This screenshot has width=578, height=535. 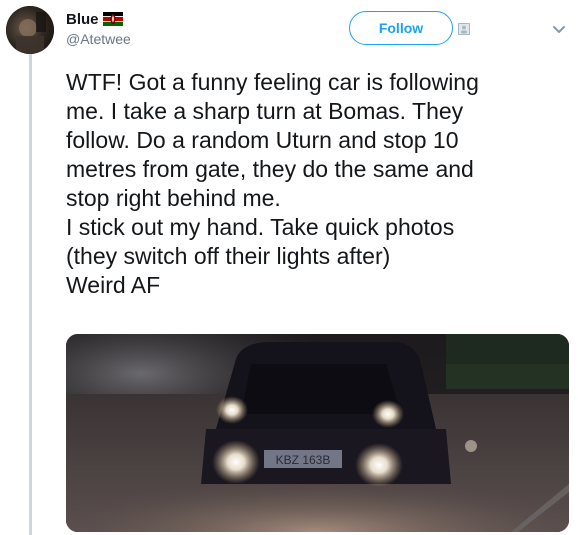 What do you see at coordinates (173, 198) in the screenshot?
I see `tweet-text-line: stop right behind me.` at bounding box center [173, 198].